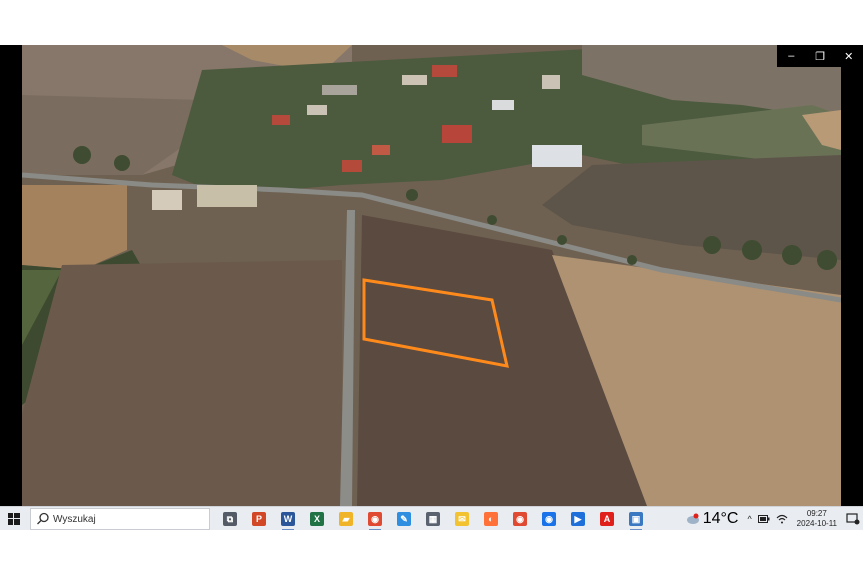 This screenshot has width=863, height=575. What do you see at coordinates (848, 56) in the screenshot?
I see `close-button: ✕` at bounding box center [848, 56].